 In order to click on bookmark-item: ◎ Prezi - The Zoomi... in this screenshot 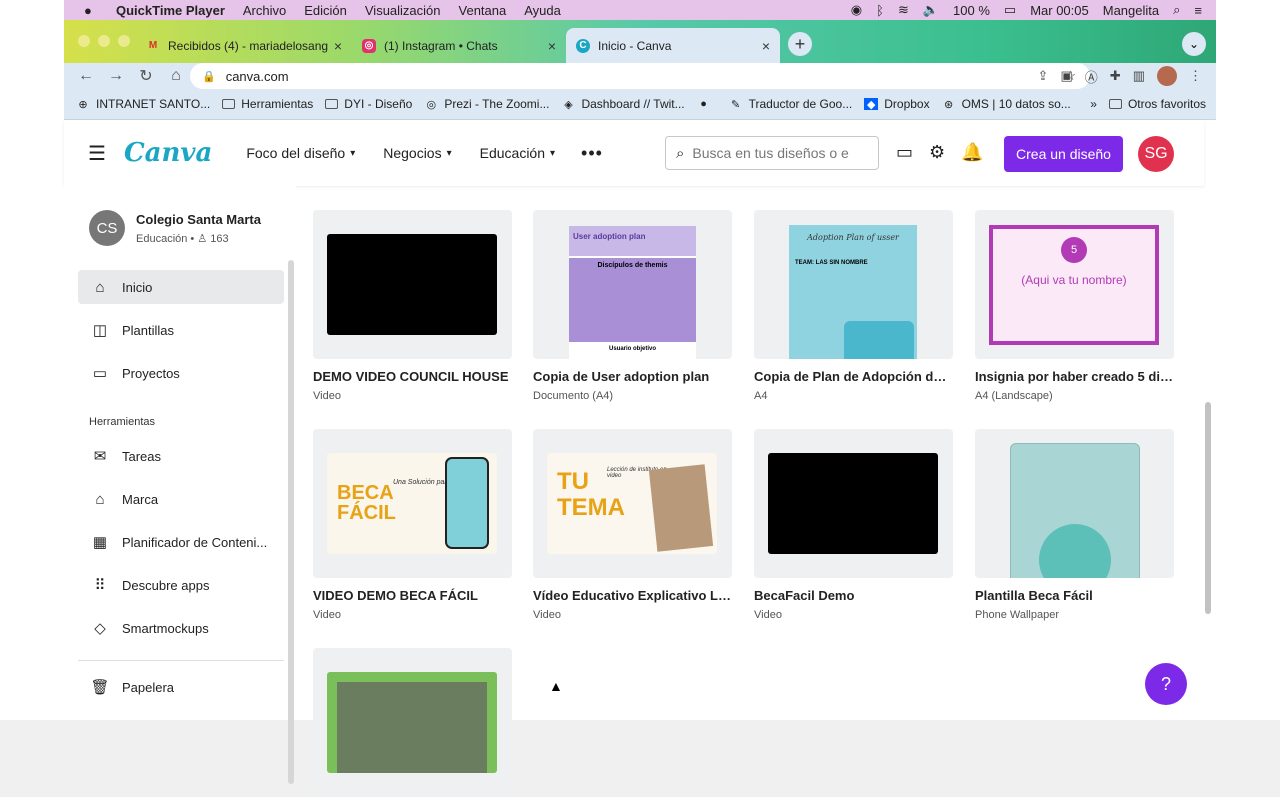, I will do `click(487, 104)`.